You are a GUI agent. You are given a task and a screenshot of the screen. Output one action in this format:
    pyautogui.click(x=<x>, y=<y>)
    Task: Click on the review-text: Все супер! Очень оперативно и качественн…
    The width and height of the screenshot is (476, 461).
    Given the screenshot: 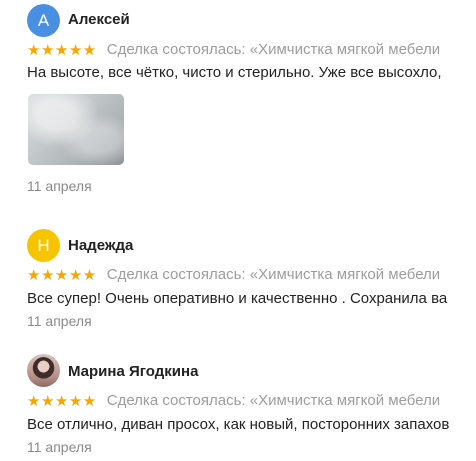 What is the action you would take?
    pyautogui.click(x=237, y=298)
    